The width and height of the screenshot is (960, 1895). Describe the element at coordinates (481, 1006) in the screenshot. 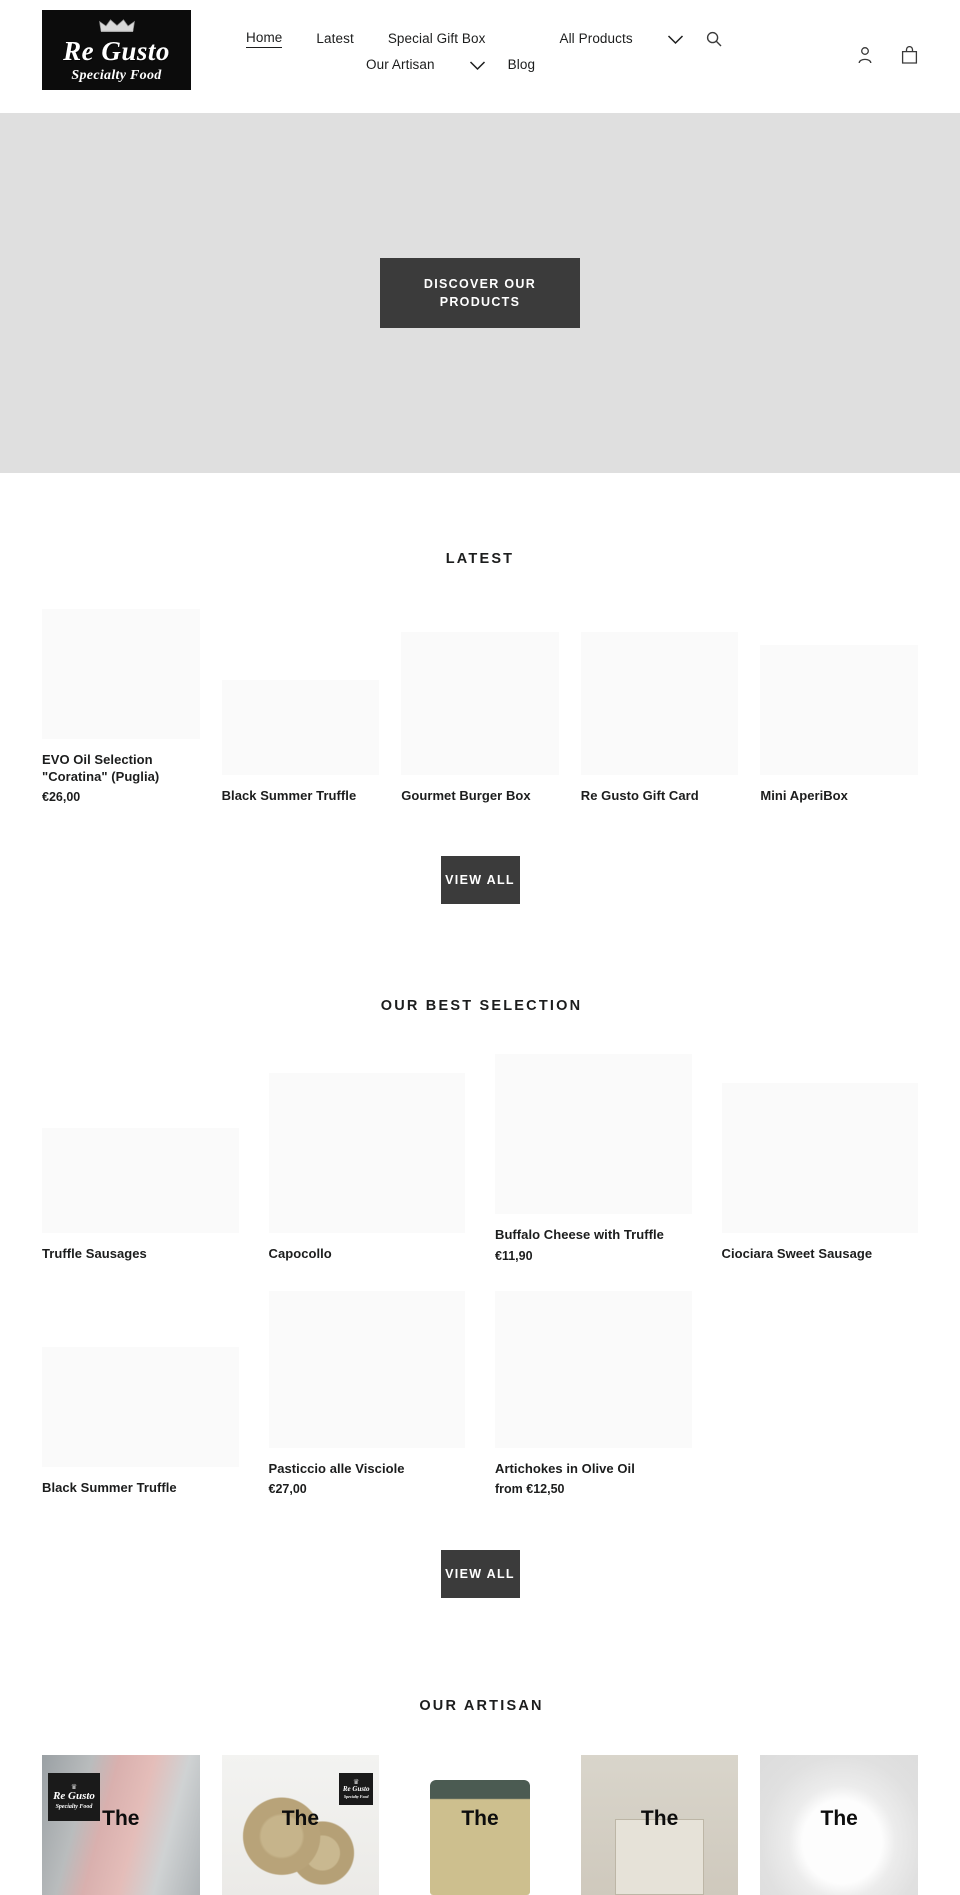

I see `best-selection-heading: OUR BEST SELECTION` at that location.